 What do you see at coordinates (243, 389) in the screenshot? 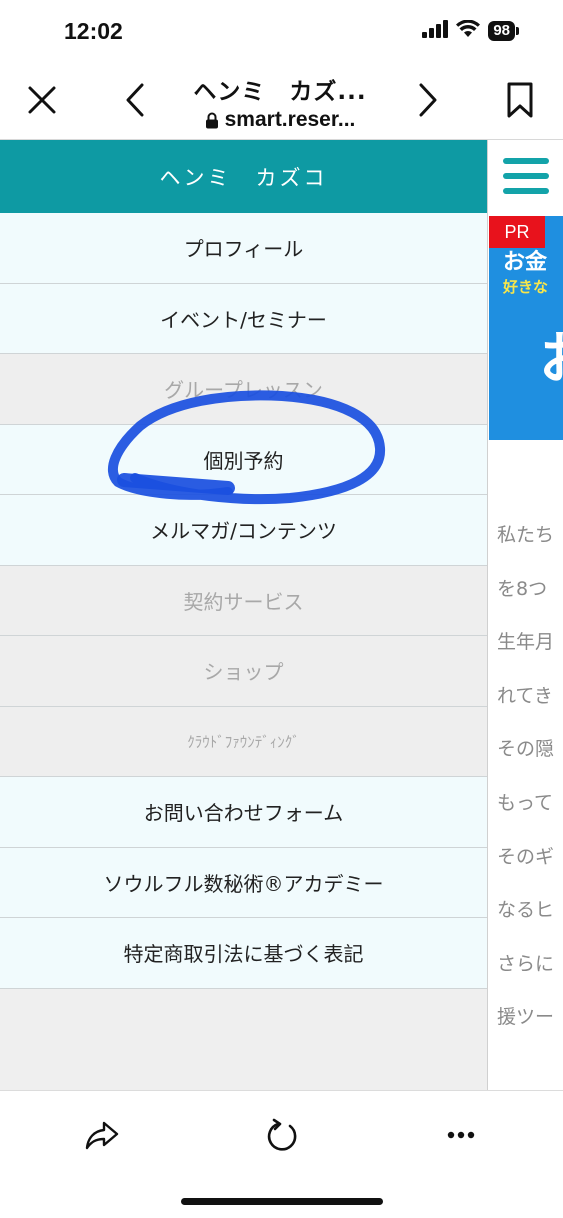
I see `menu-item-group-lesson: グループレッスン` at bounding box center [243, 389].